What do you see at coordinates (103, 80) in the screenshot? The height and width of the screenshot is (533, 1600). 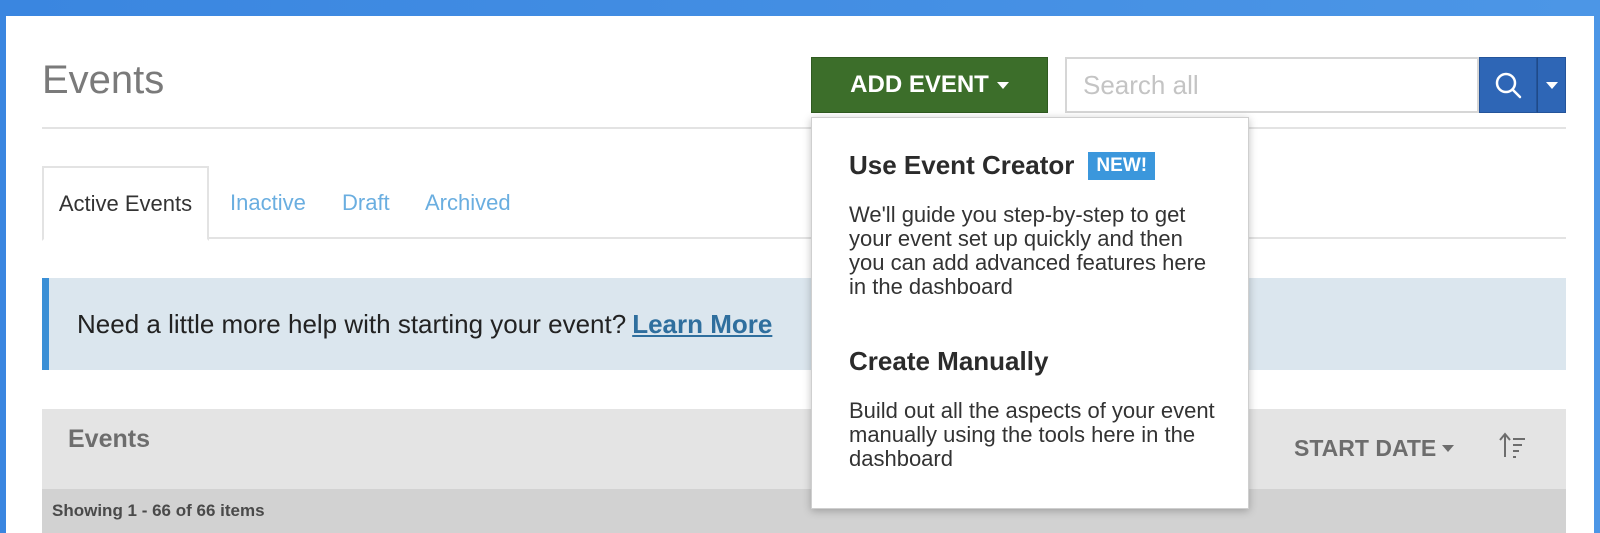 I see `page-title: Events` at bounding box center [103, 80].